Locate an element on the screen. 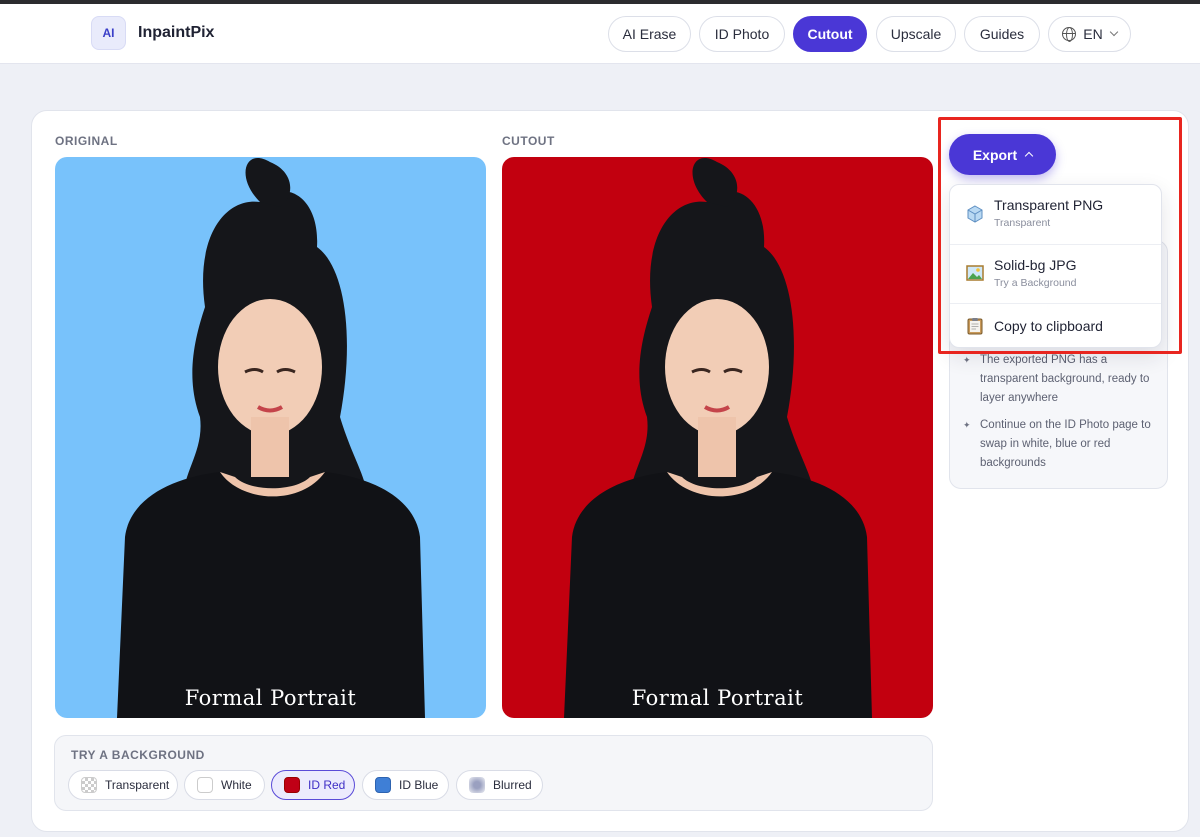 The width and height of the screenshot is (1200, 837). globe-icon is located at coordinates (1069, 34).